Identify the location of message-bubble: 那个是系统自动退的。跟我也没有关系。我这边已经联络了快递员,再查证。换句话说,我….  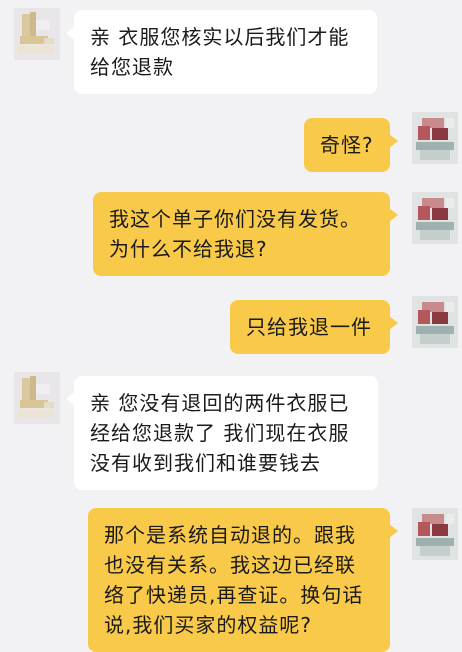
(243, 580).